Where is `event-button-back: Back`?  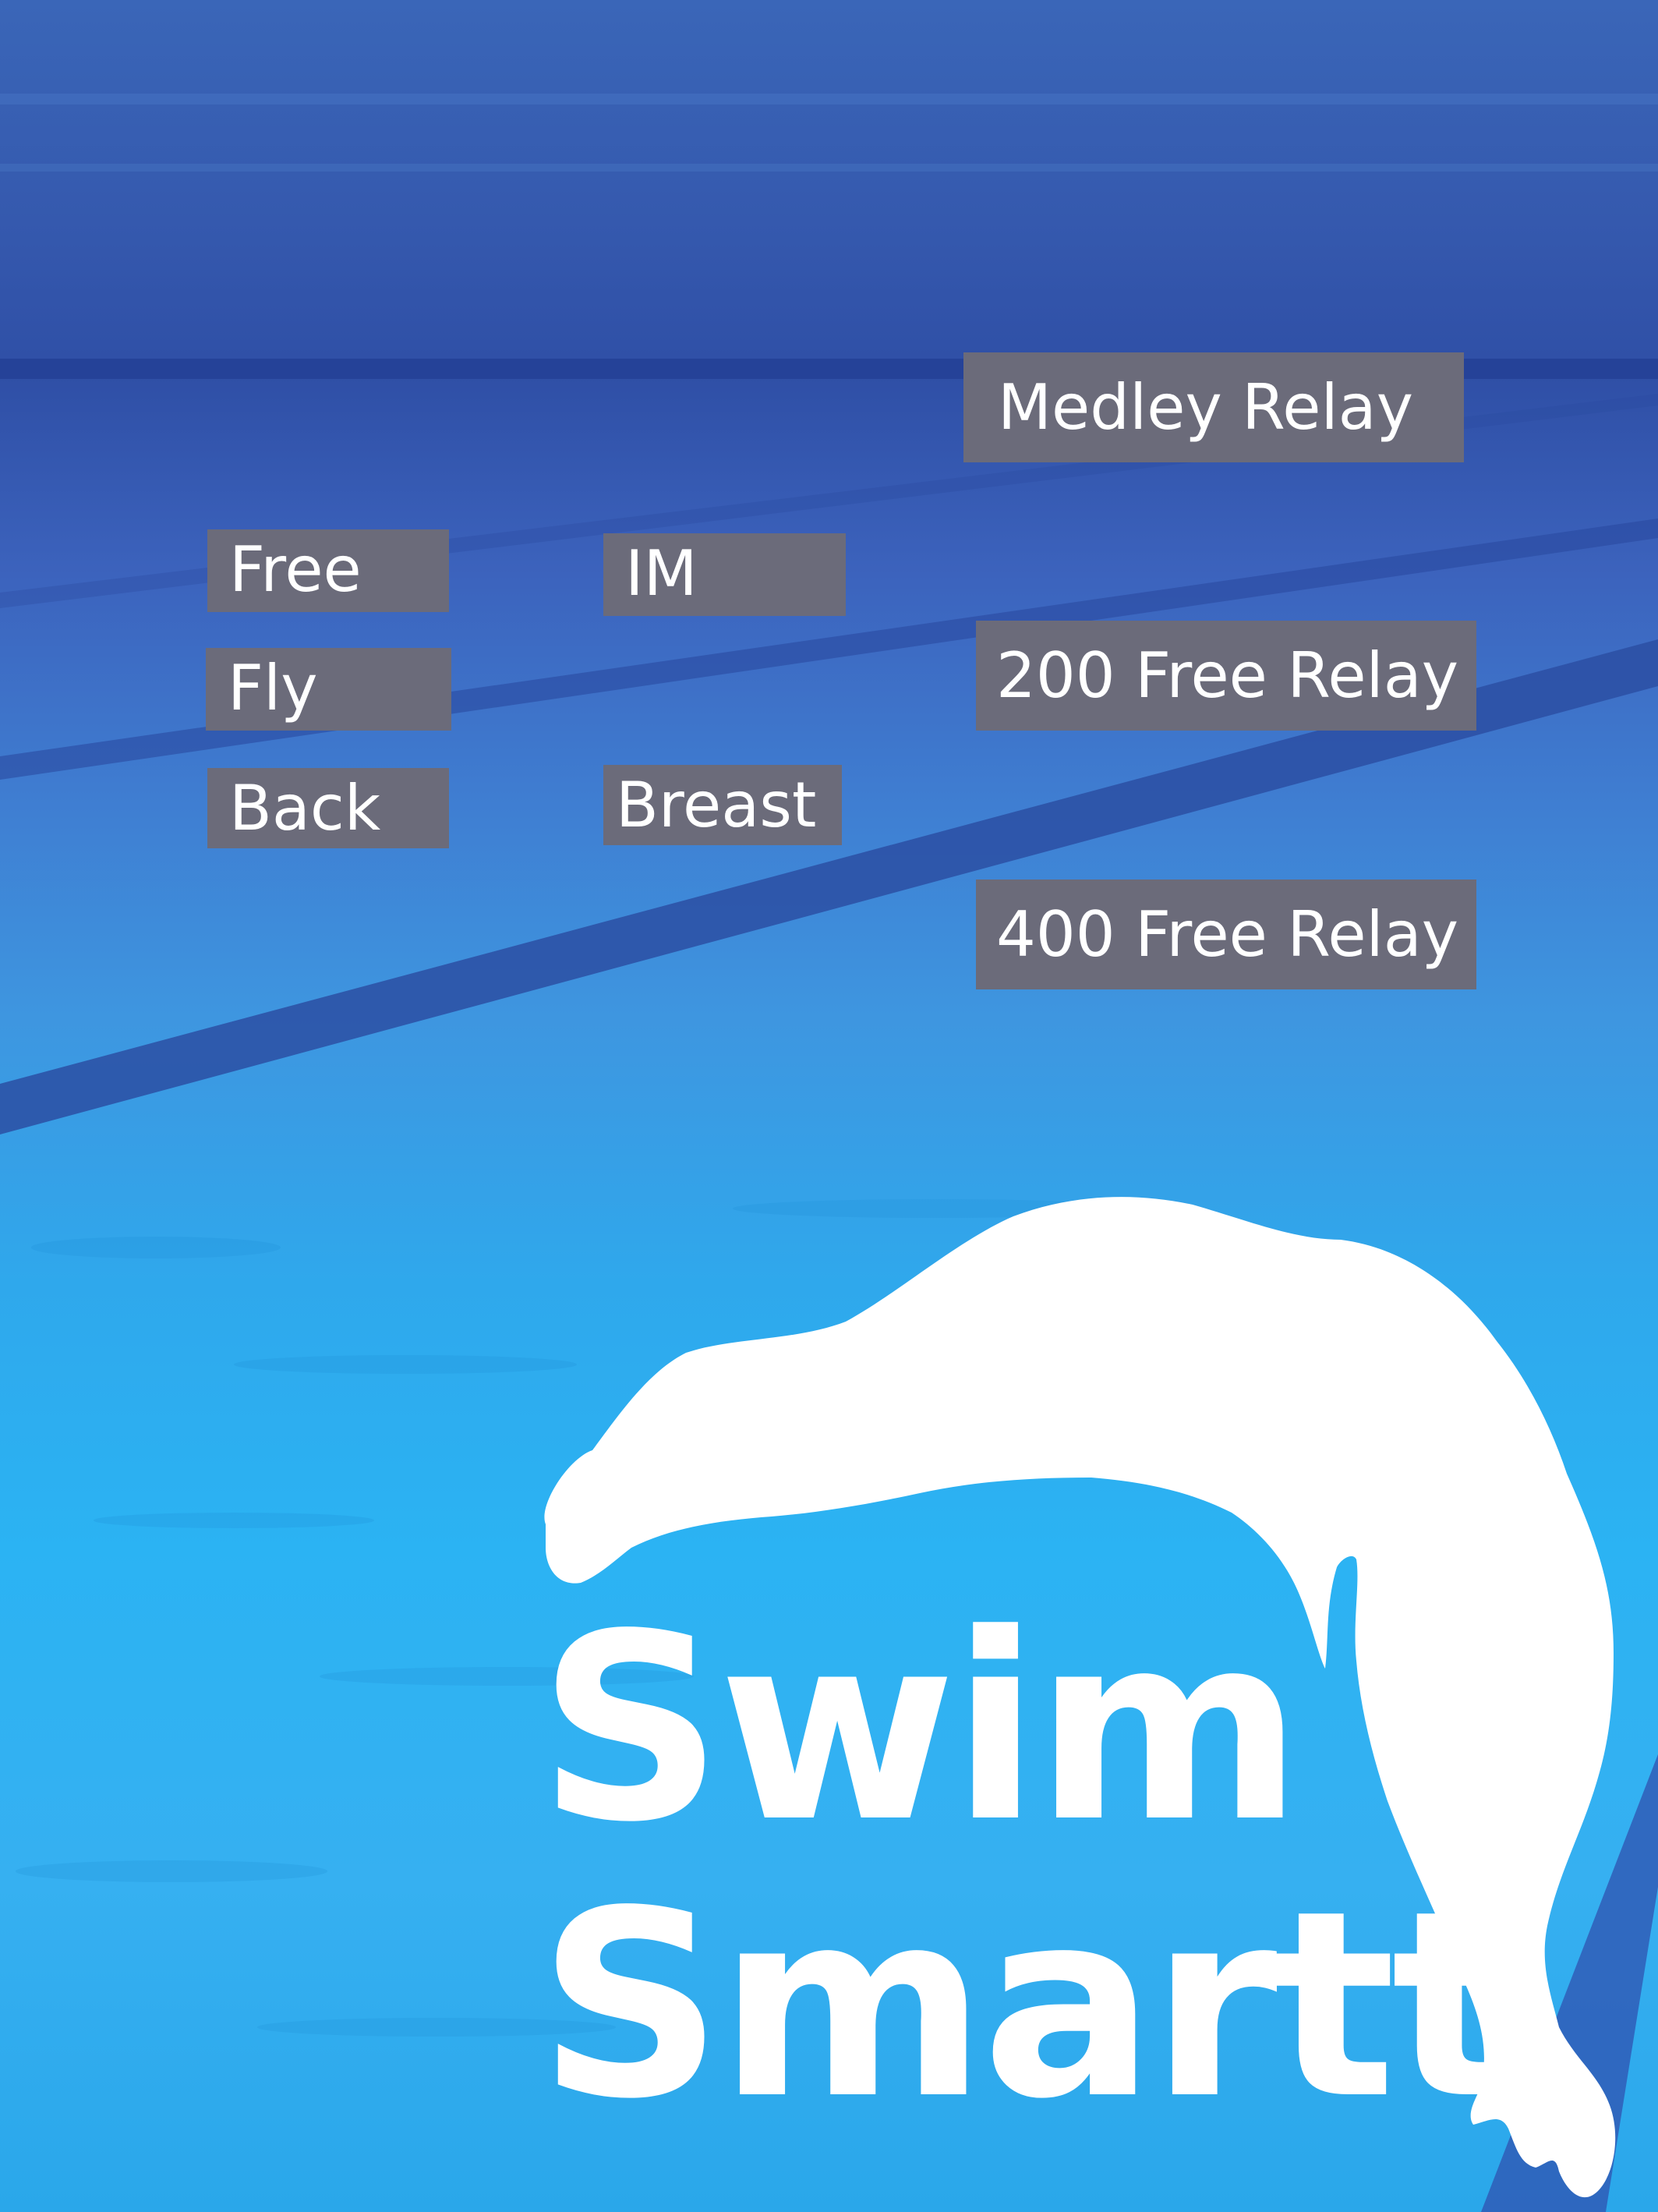
event-button-back: Back is located at coordinates (328, 808).